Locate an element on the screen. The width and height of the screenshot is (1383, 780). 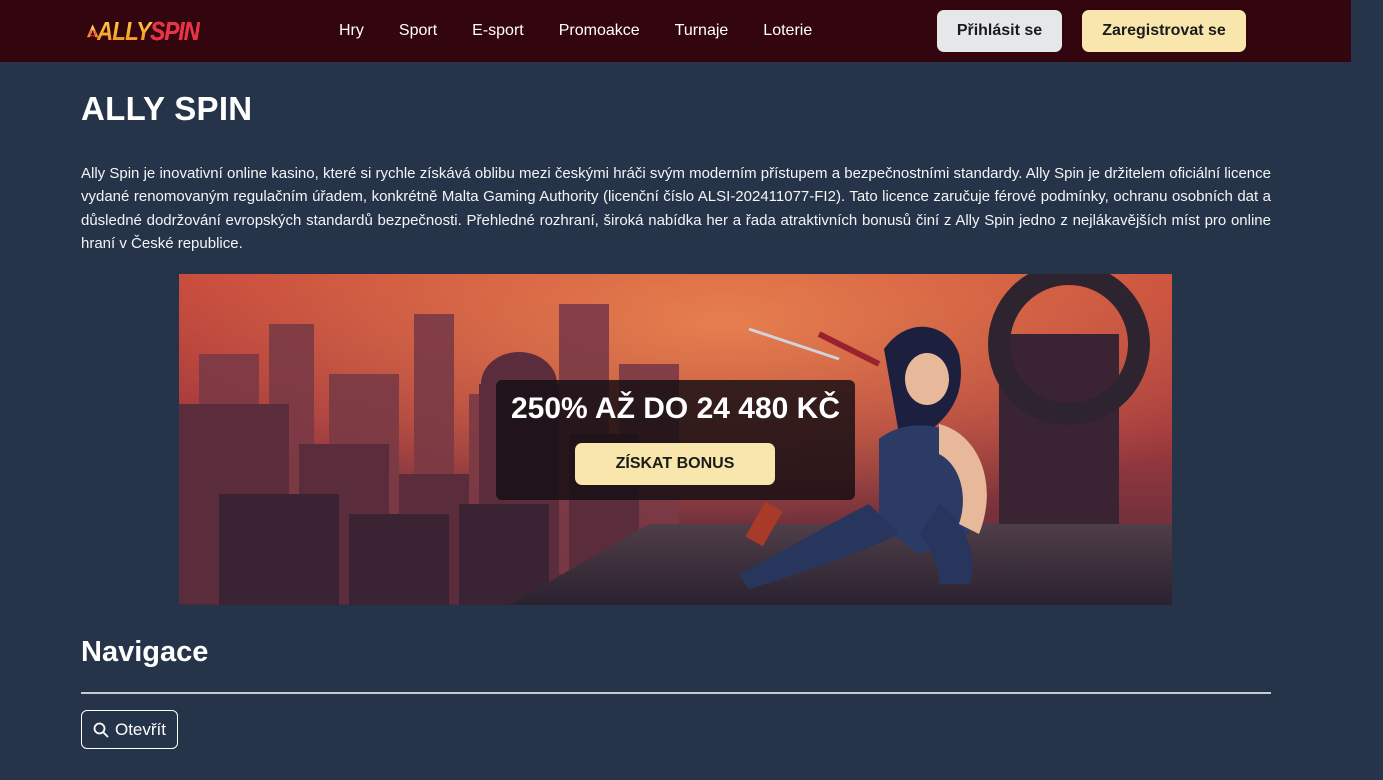
search-icon is located at coordinates (101, 729).